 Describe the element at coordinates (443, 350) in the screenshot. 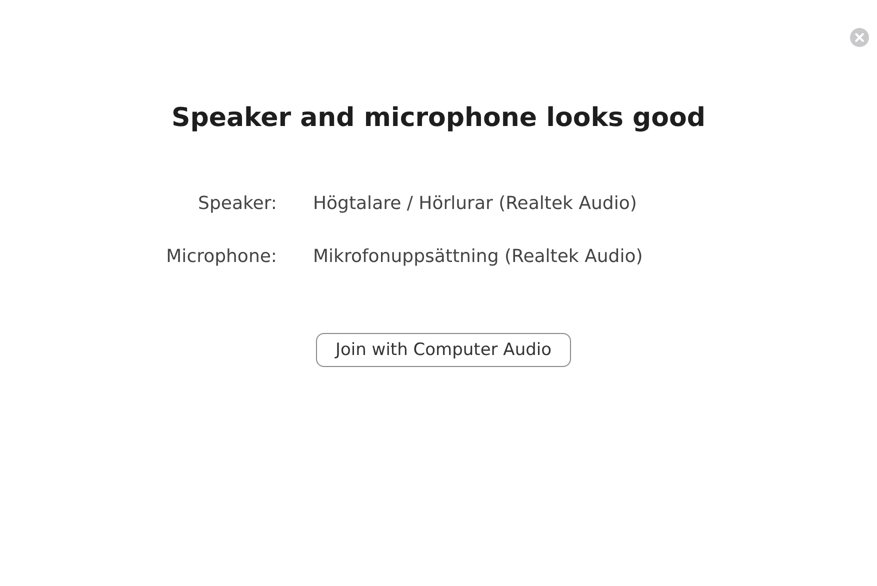

I see `join-audio-button: Join with Computer Audio` at that location.